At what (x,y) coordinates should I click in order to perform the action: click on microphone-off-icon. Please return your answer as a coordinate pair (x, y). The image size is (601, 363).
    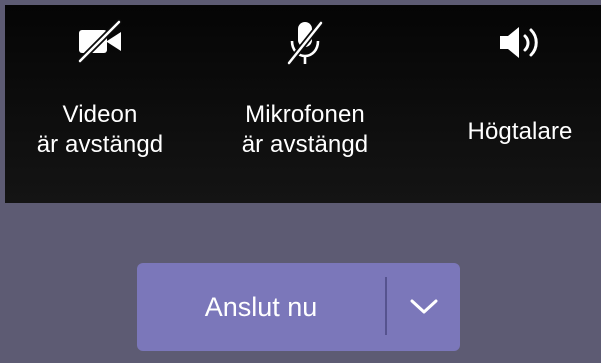
    Looking at the image, I should click on (305, 43).